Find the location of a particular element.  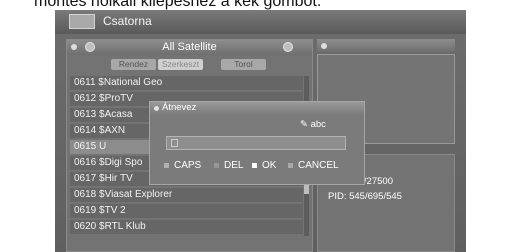

channel-row: 0611 $National Geo is located at coordinates (186, 83).